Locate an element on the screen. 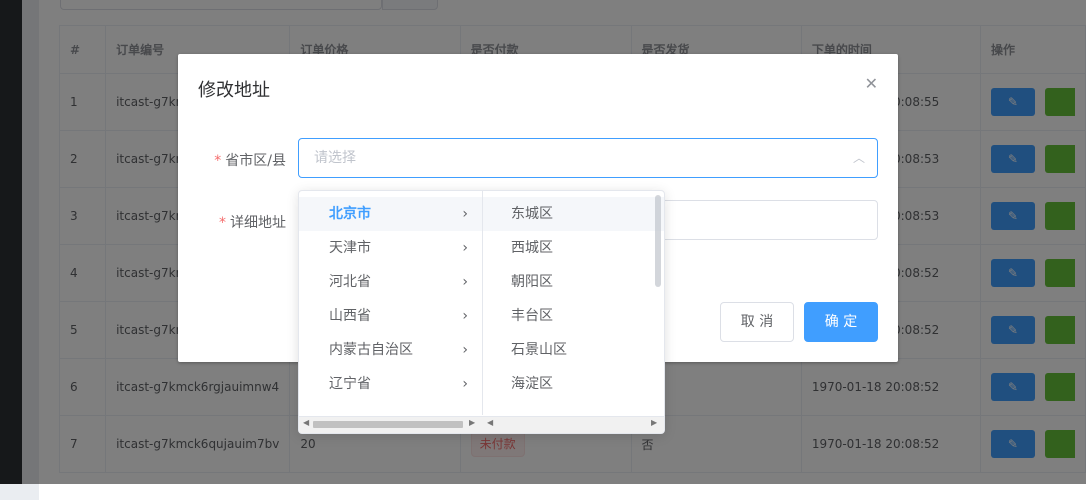  district-item: 朝阳区 is located at coordinates (573, 282).